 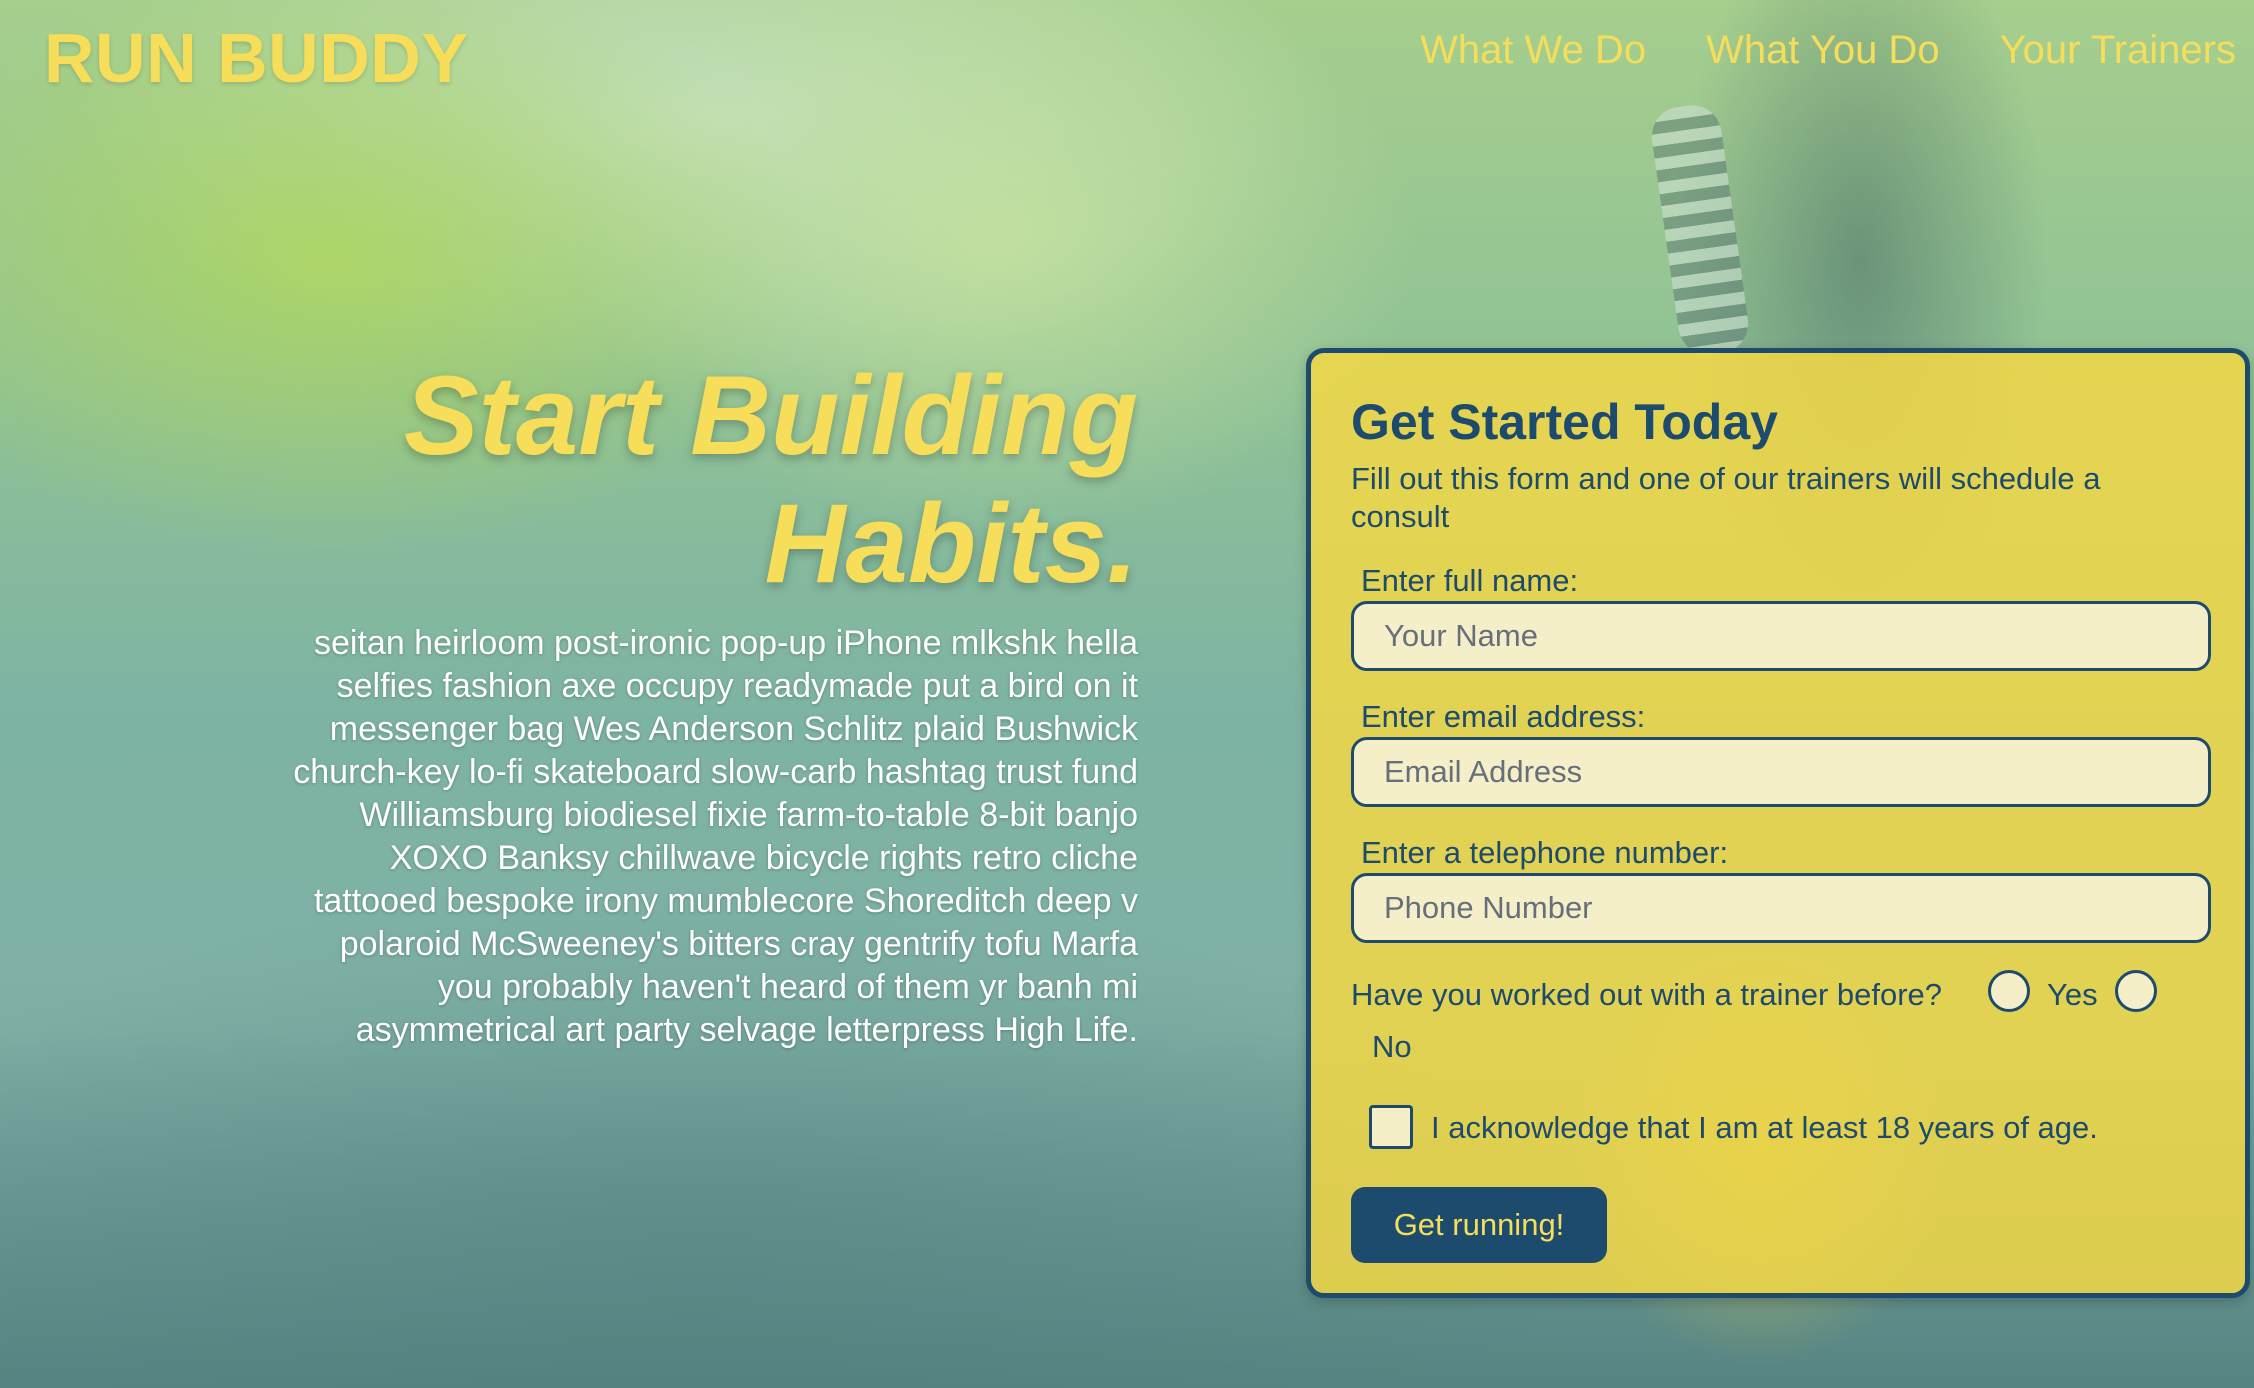 What do you see at coordinates (1781, 772) in the screenshot?
I see `email-input` at bounding box center [1781, 772].